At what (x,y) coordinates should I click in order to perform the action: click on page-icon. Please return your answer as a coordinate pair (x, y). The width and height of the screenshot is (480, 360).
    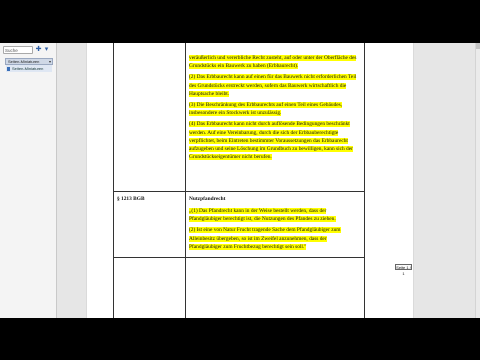
    Looking at the image, I should click on (8, 68).